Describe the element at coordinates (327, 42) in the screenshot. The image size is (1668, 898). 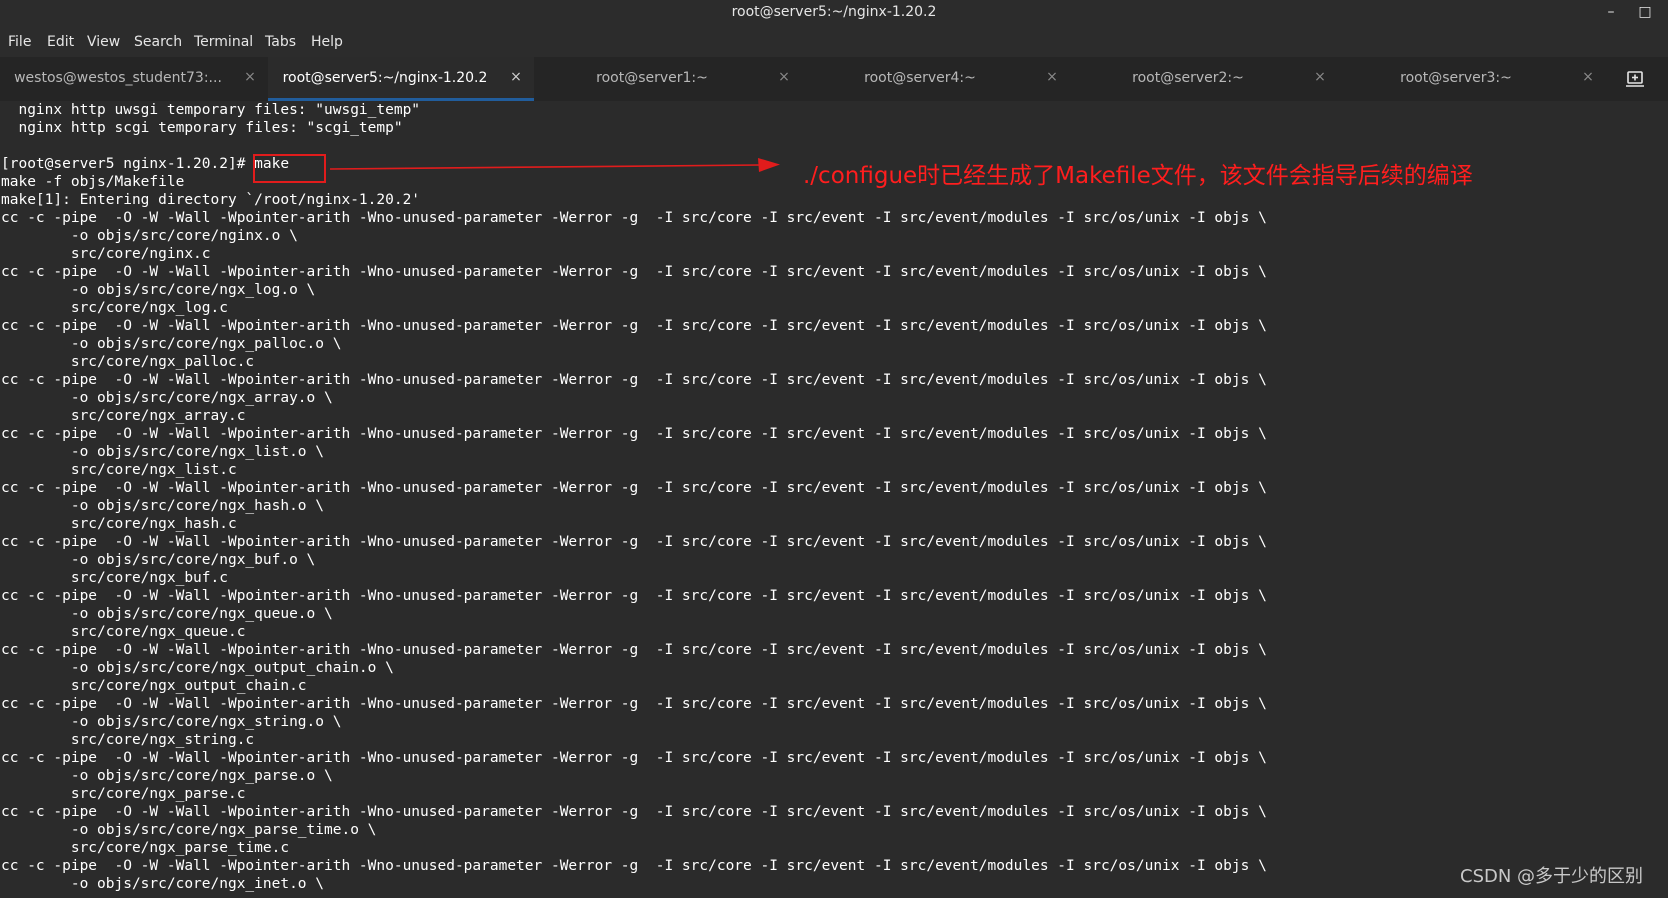
I see `menu-help: Help` at that location.